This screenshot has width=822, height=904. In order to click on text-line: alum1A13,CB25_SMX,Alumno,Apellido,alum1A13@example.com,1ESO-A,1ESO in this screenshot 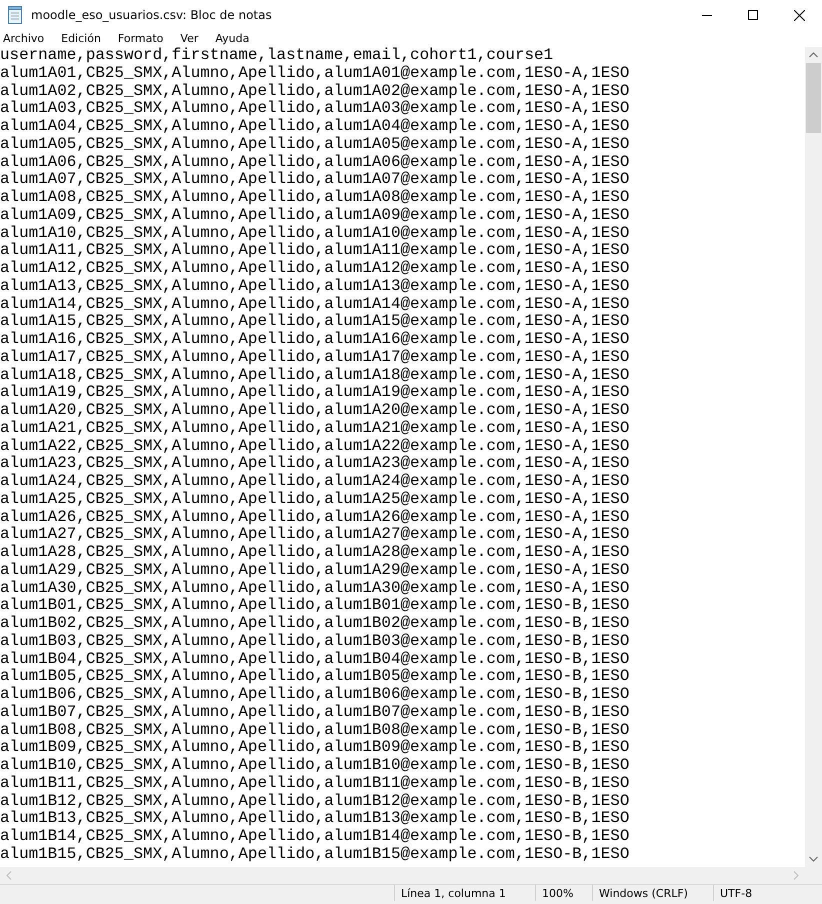, I will do `click(315, 287)`.